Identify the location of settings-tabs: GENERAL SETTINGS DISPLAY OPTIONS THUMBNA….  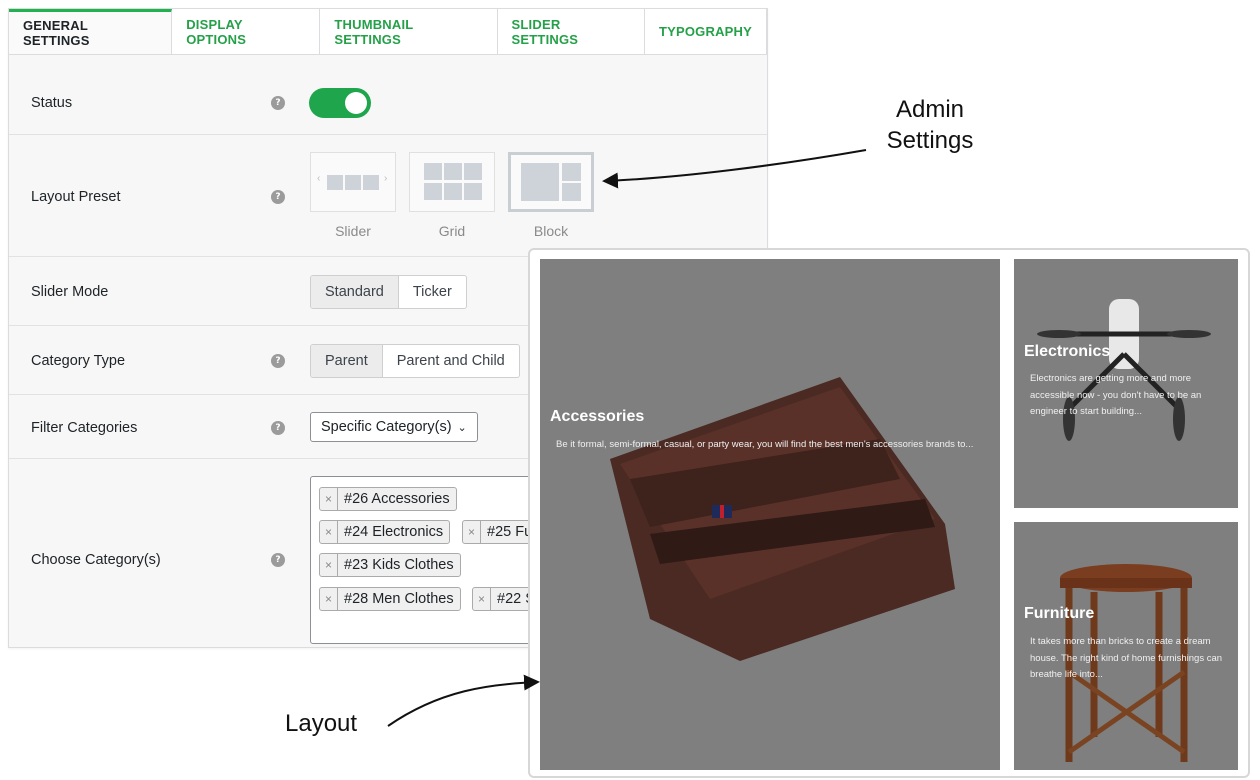
(388, 32).